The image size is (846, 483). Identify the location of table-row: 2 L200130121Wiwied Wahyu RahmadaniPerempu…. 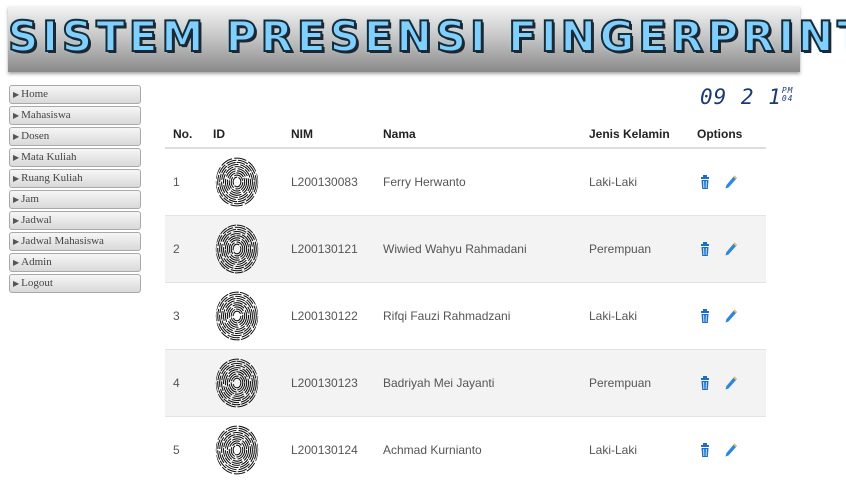
(465, 249).